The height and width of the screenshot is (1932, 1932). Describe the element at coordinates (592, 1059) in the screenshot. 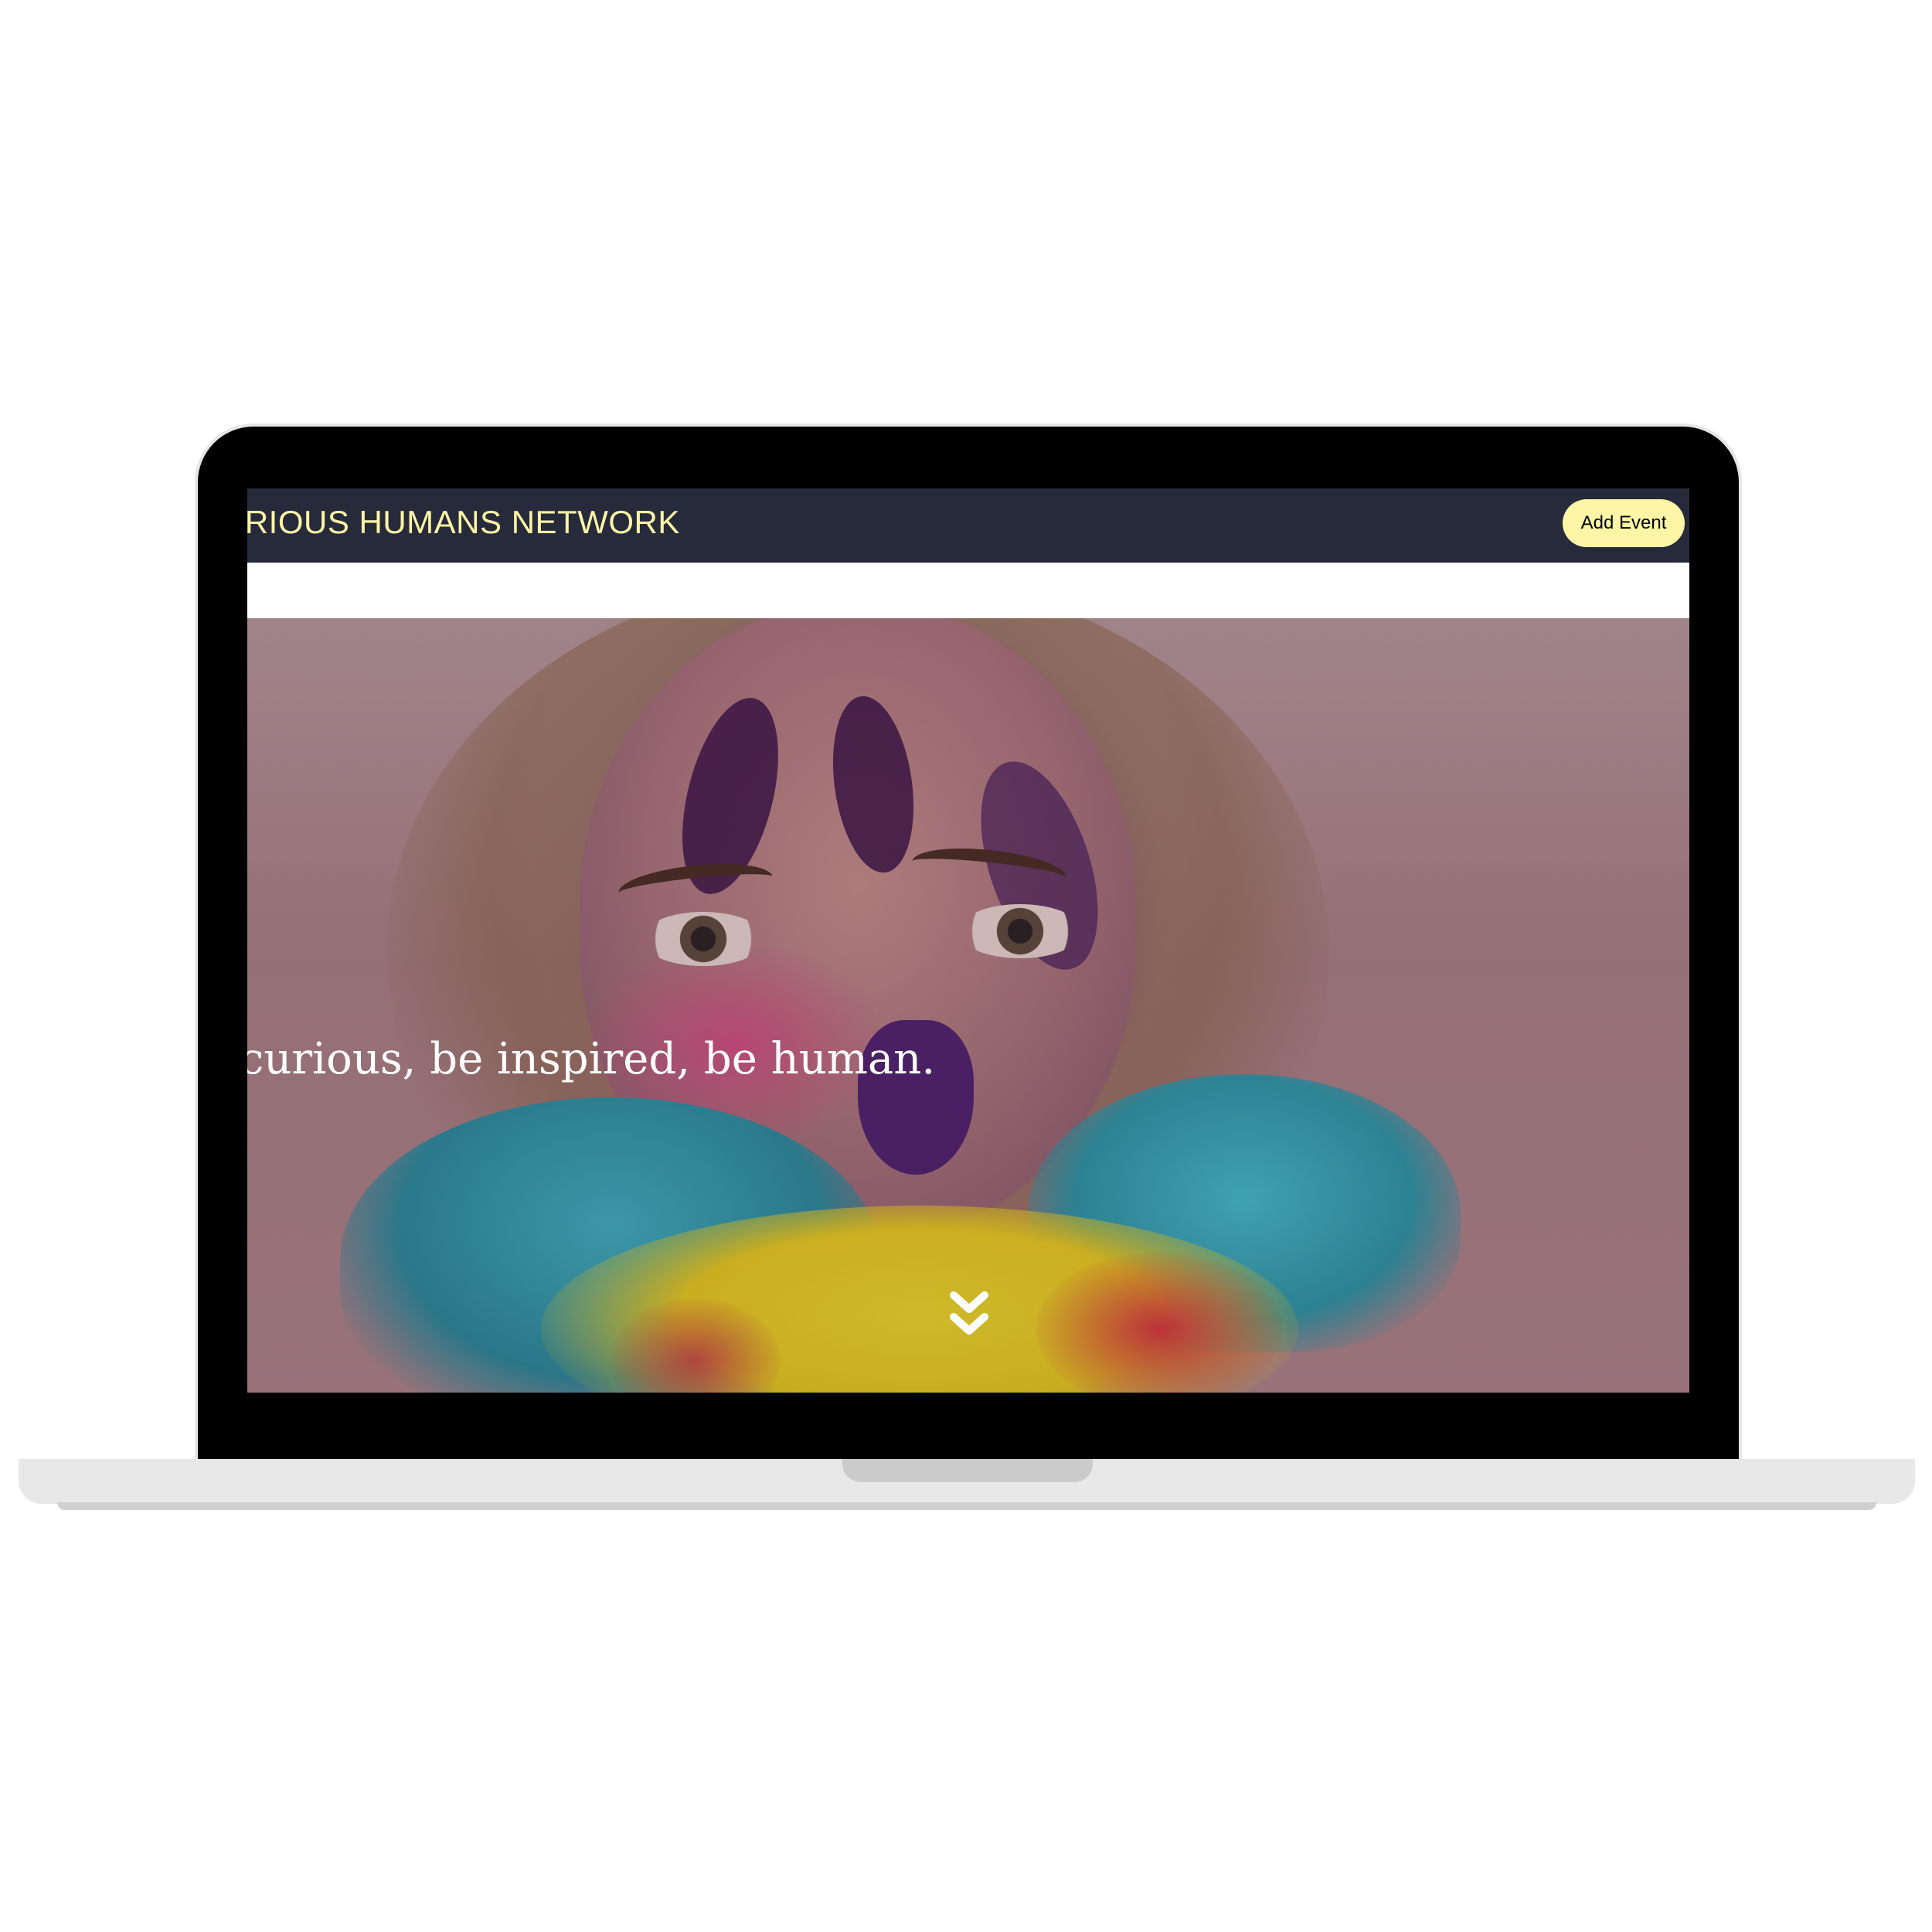

I see `hero-tagline: curious, be inspired, be human.` at that location.